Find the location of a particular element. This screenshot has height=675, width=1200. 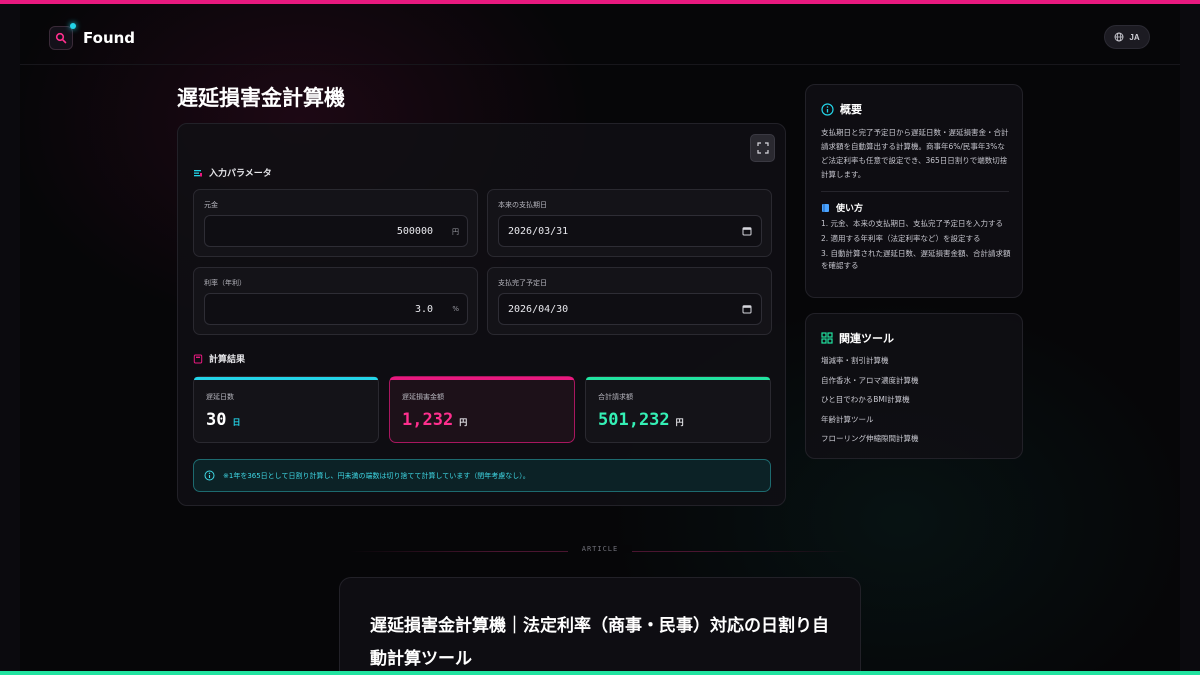

logo-dot is located at coordinates (73, 26).